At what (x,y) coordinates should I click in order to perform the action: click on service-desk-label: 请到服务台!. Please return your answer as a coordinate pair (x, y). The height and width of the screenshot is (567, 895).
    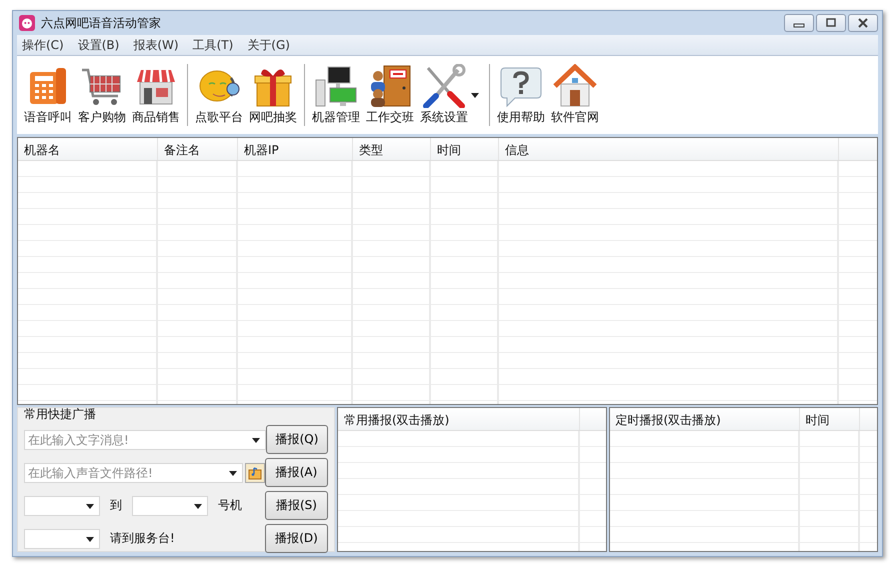
    Looking at the image, I should click on (142, 538).